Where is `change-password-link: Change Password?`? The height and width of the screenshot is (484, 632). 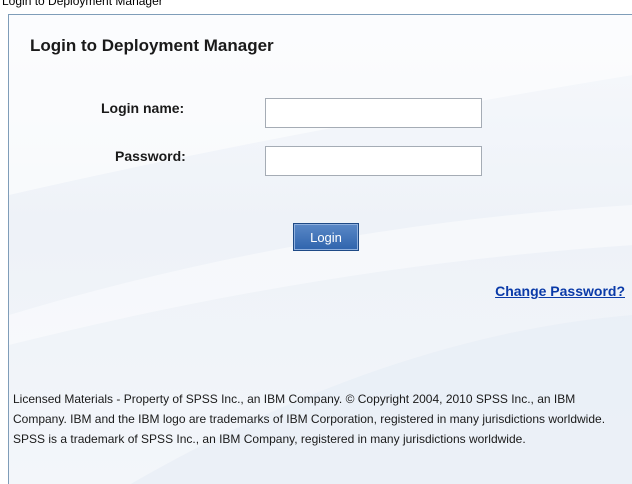 change-password-link: Change Password? is located at coordinates (560, 291).